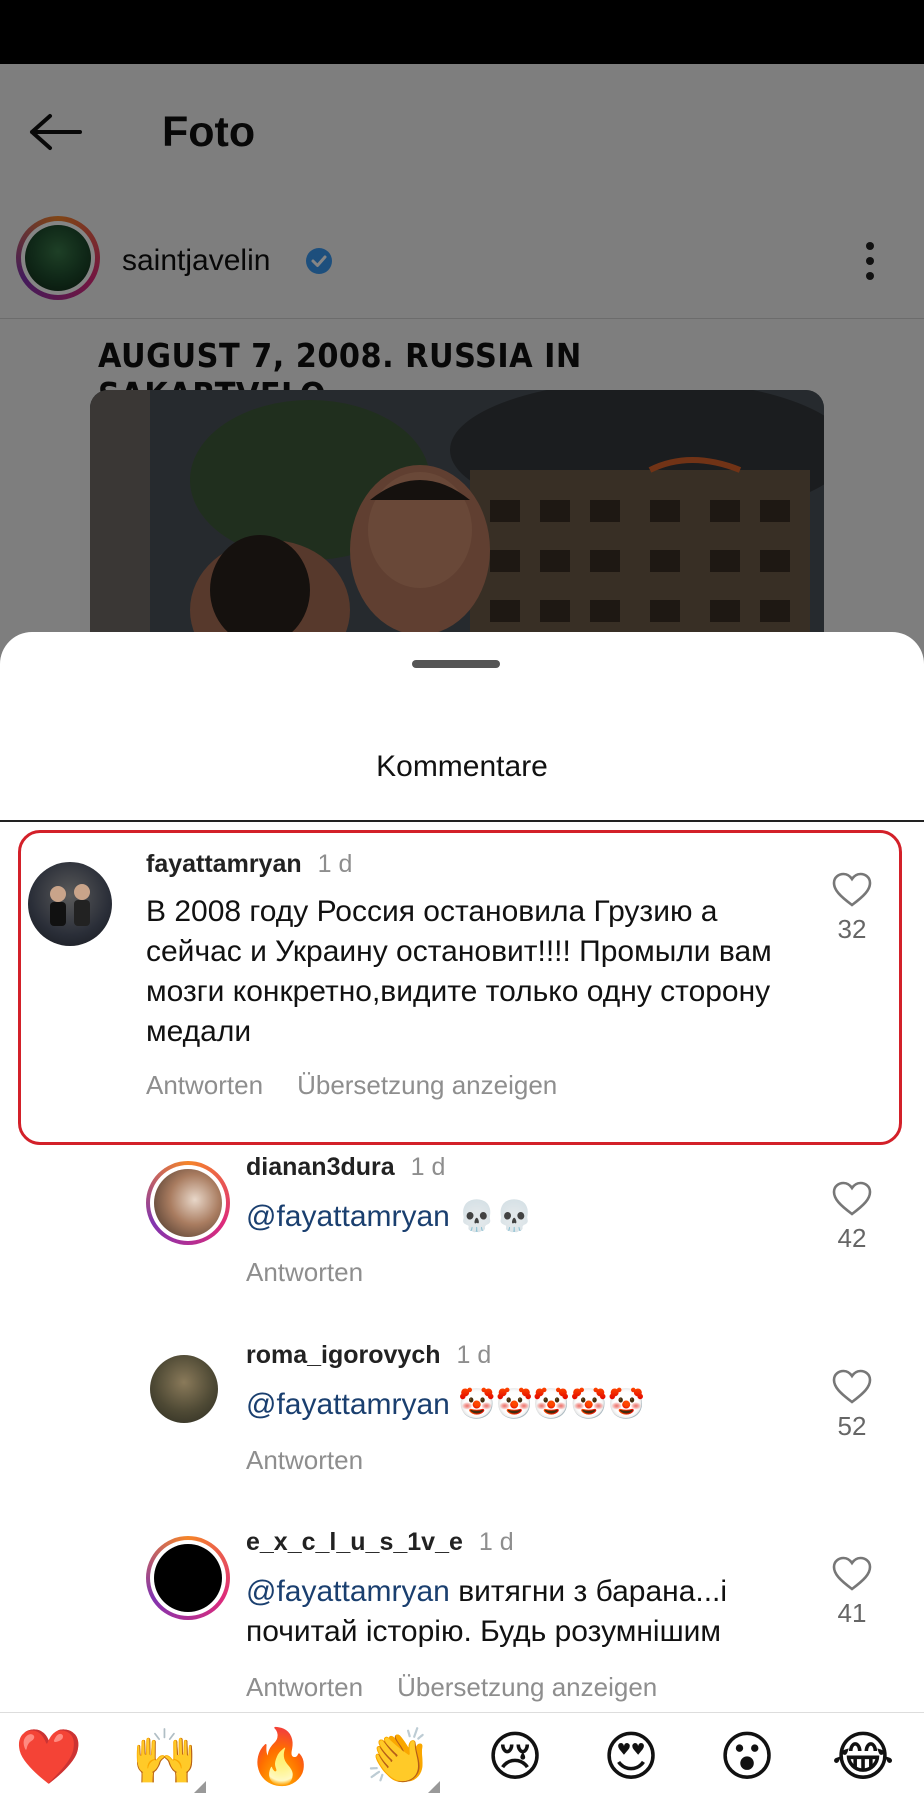 This screenshot has height=1806, width=924. What do you see at coordinates (456, 664) in the screenshot?
I see `sheet-drag-handle` at bounding box center [456, 664].